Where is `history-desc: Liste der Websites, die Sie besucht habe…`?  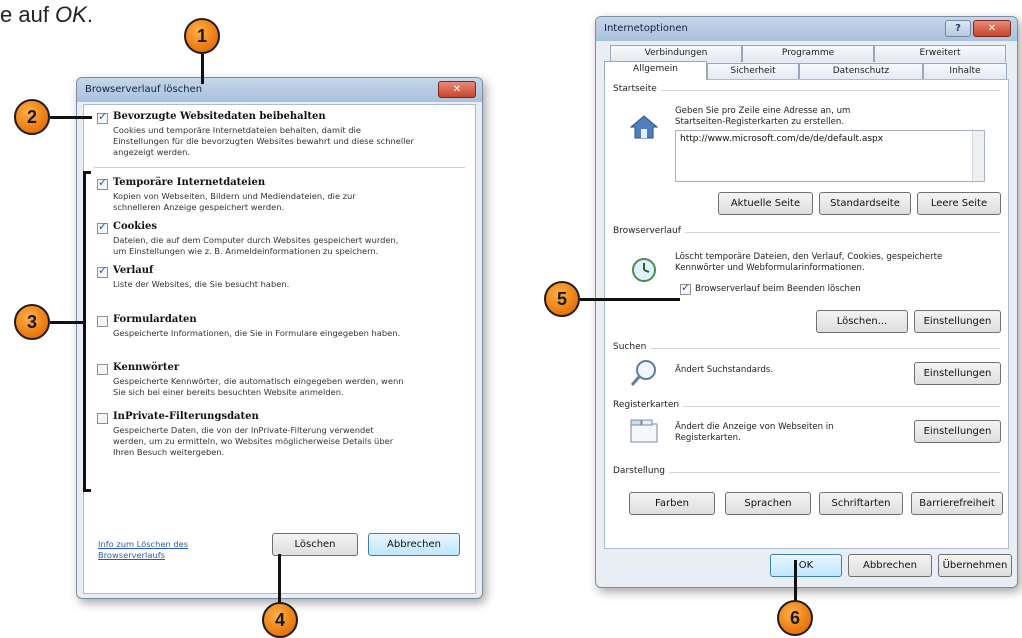
history-desc: Liste der Websites, die Sie besucht habe… is located at coordinates (201, 284).